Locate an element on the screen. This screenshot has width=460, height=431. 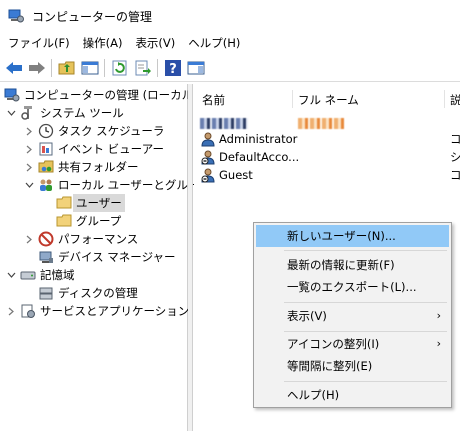
tree-item-system-tools: システム ツール is located at coordinates (65, 113).